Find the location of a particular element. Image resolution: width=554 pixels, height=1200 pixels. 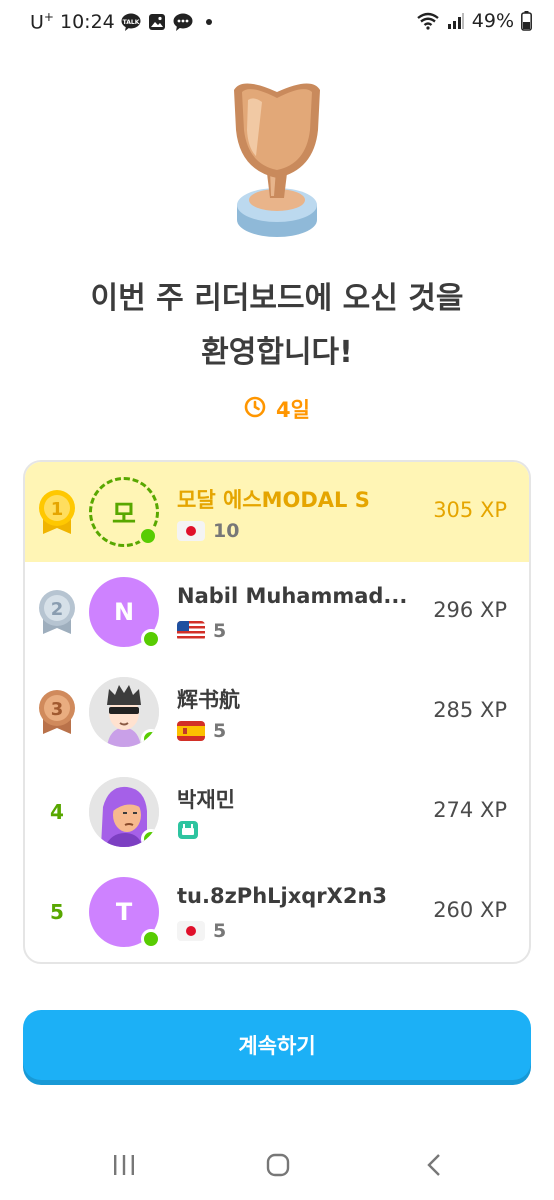

avatar: N is located at coordinates (125, 613).